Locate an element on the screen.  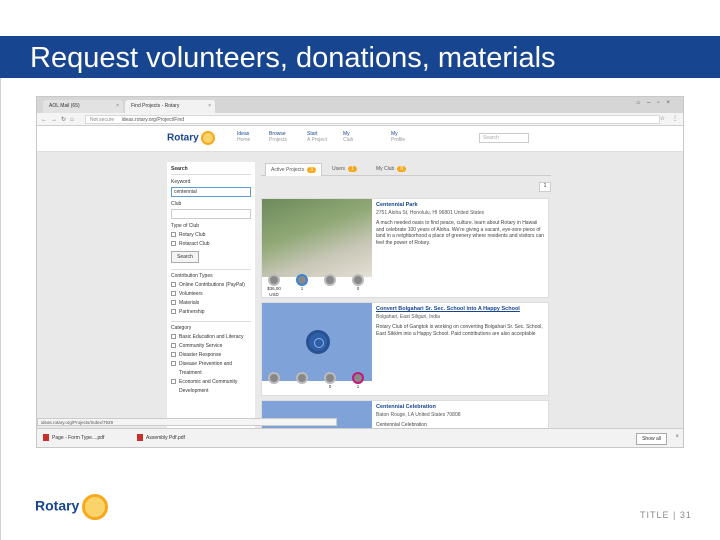
tab-active-projects: Active Projects 3 is located at coordinates (293, 169).